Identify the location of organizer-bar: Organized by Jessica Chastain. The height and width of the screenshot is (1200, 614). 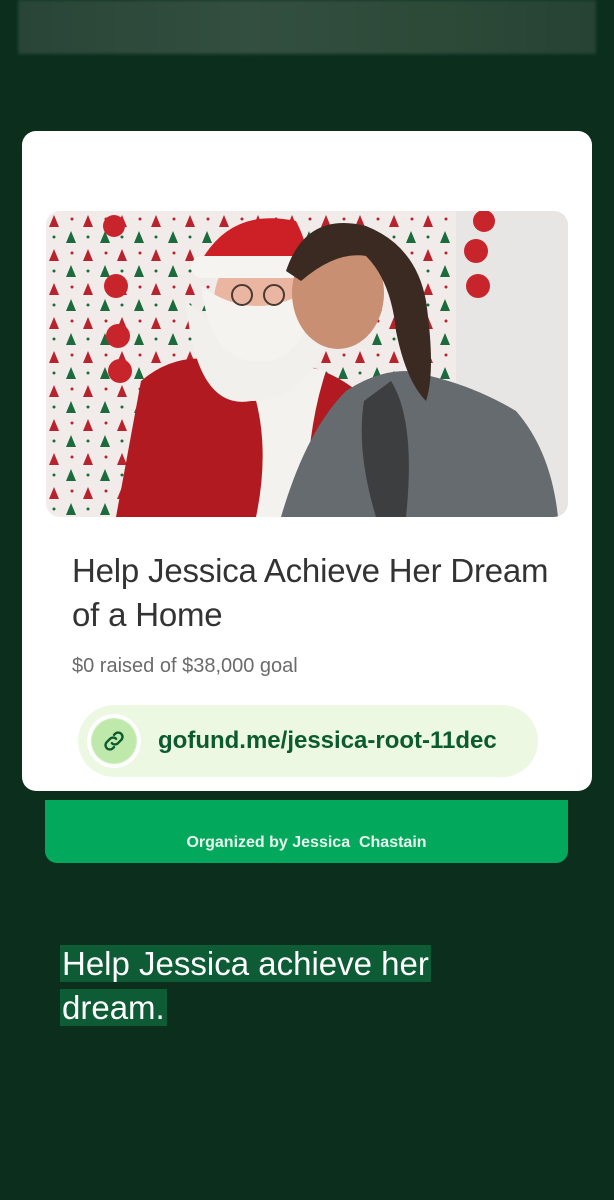
(306, 831).